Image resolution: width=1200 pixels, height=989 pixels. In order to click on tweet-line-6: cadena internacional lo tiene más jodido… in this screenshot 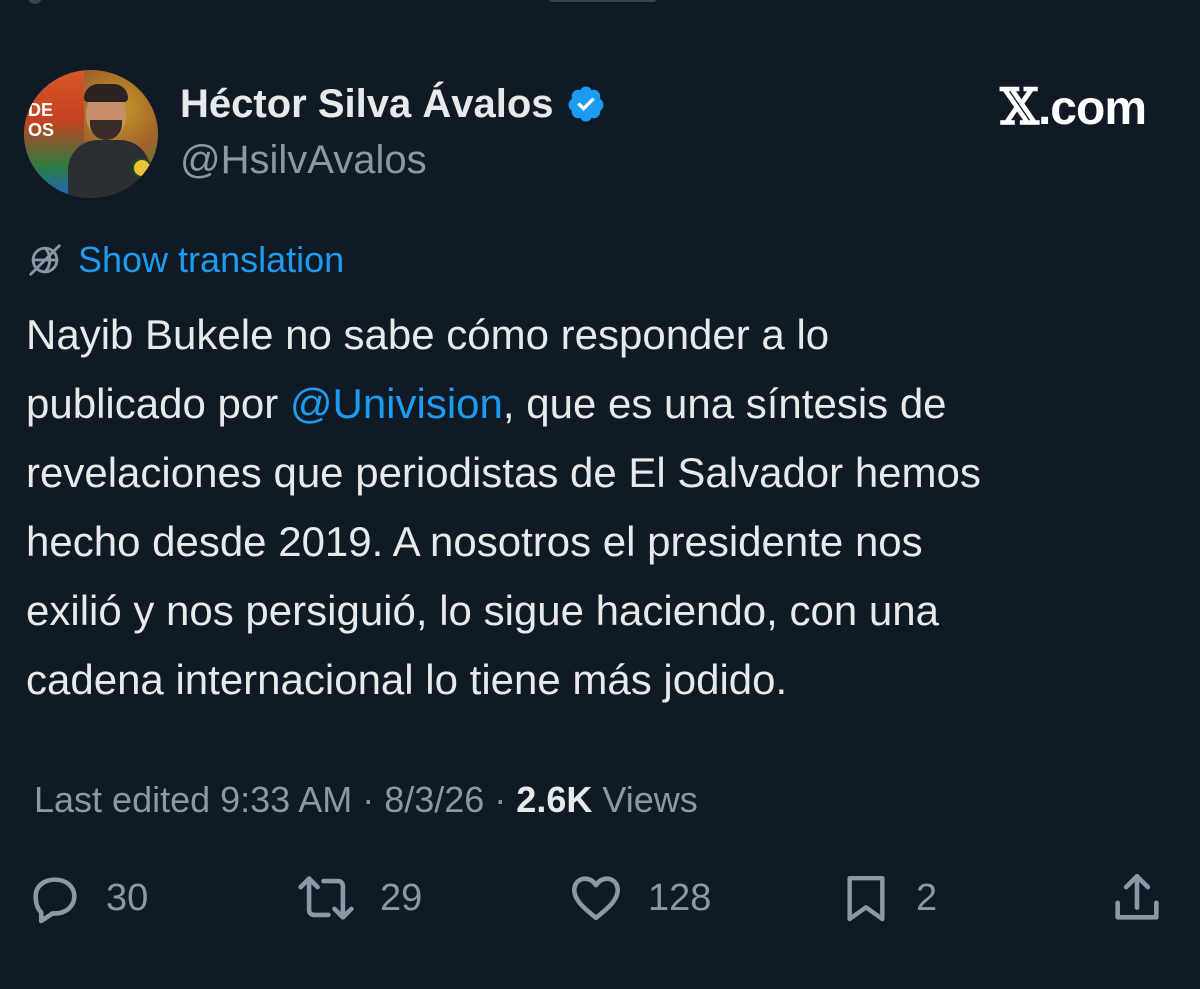, I will do `click(407, 679)`.